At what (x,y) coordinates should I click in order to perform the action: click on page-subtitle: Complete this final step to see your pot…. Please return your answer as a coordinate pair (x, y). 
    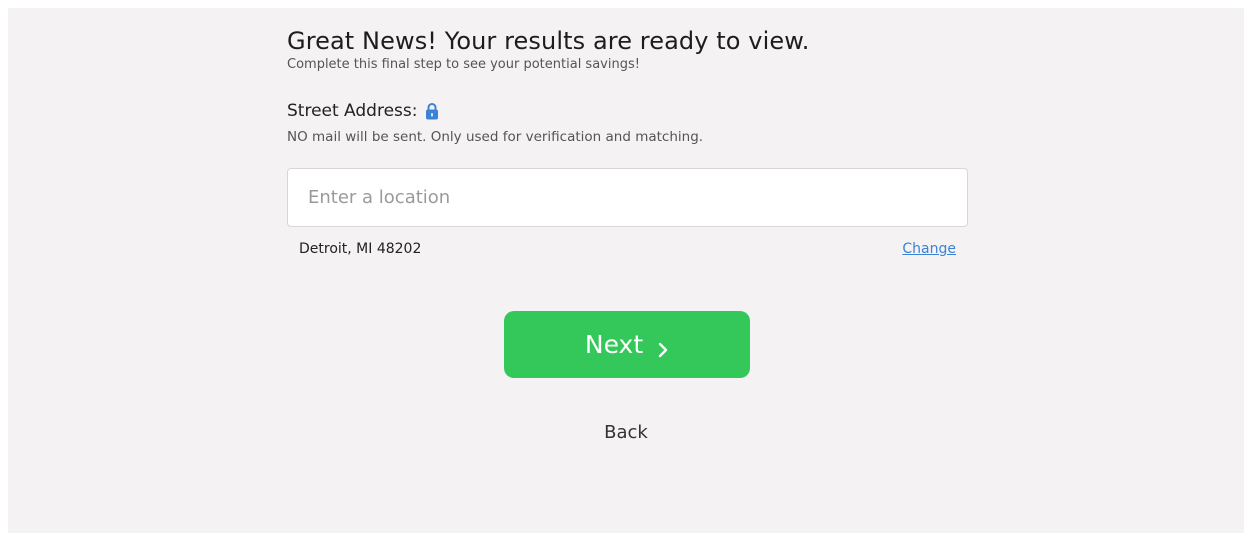
    Looking at the image, I should click on (463, 64).